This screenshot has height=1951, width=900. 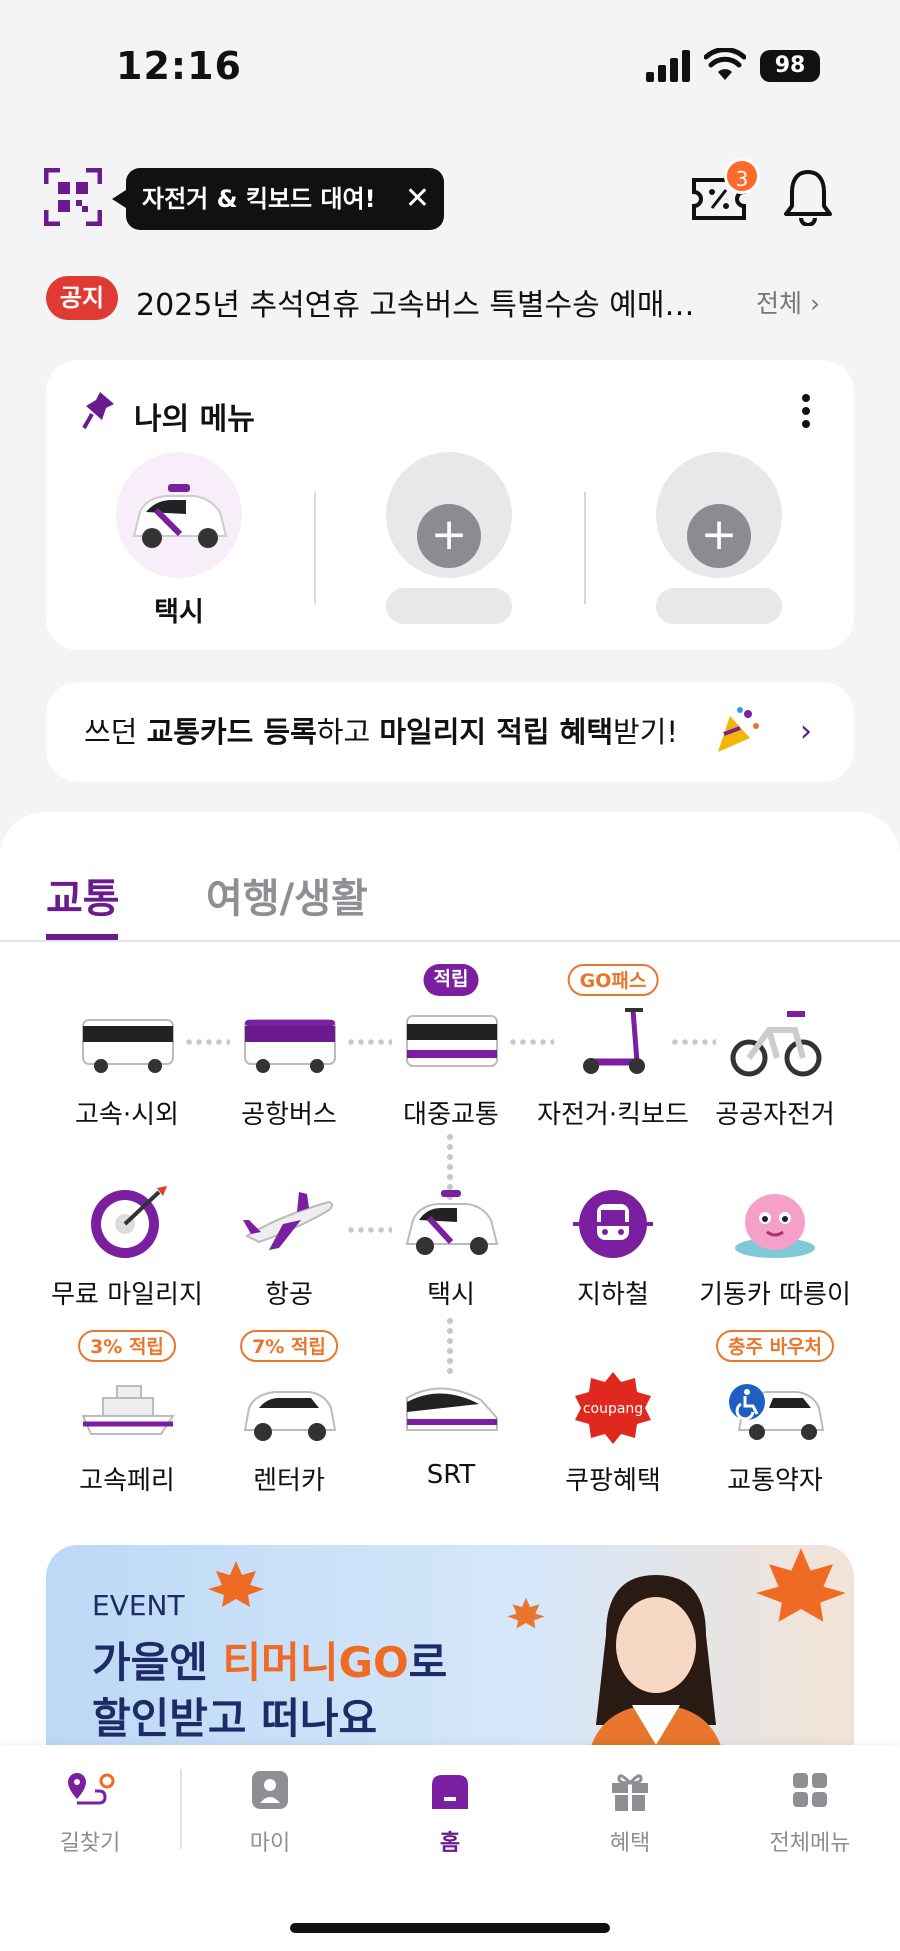 What do you see at coordinates (83, 895) in the screenshot?
I see `tab-transport: 교통` at bounding box center [83, 895].